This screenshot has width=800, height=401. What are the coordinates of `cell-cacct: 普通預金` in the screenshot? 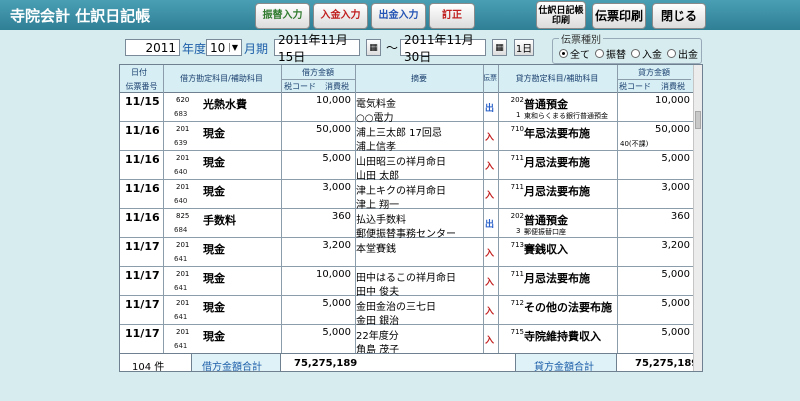 It's located at (546, 220).